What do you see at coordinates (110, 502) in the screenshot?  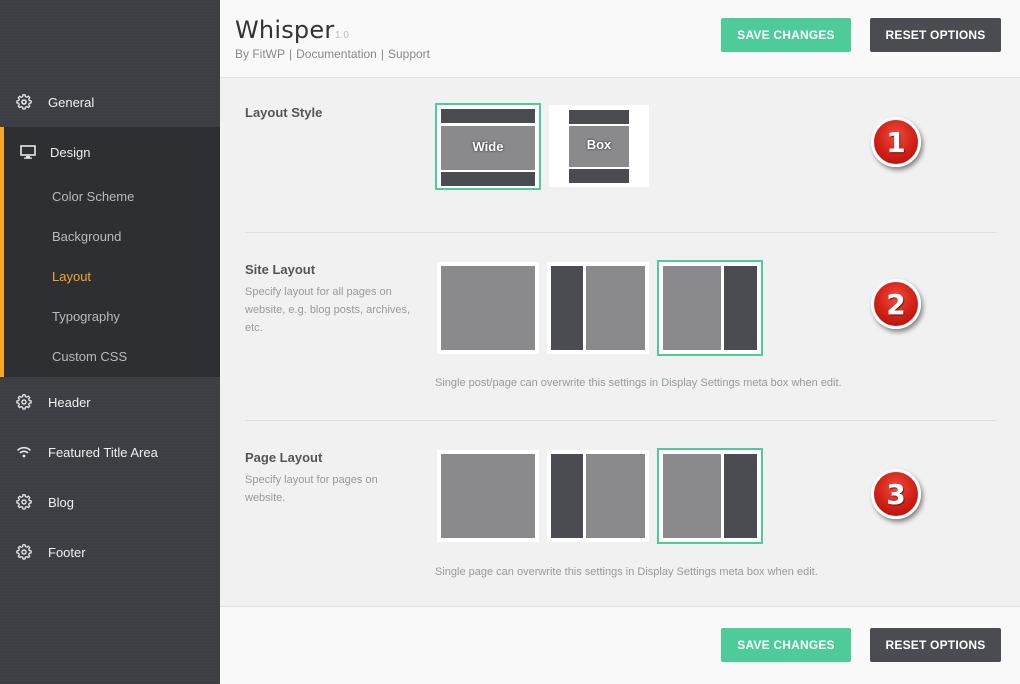 I see `sidebar-item-blog: Blog` at bounding box center [110, 502].